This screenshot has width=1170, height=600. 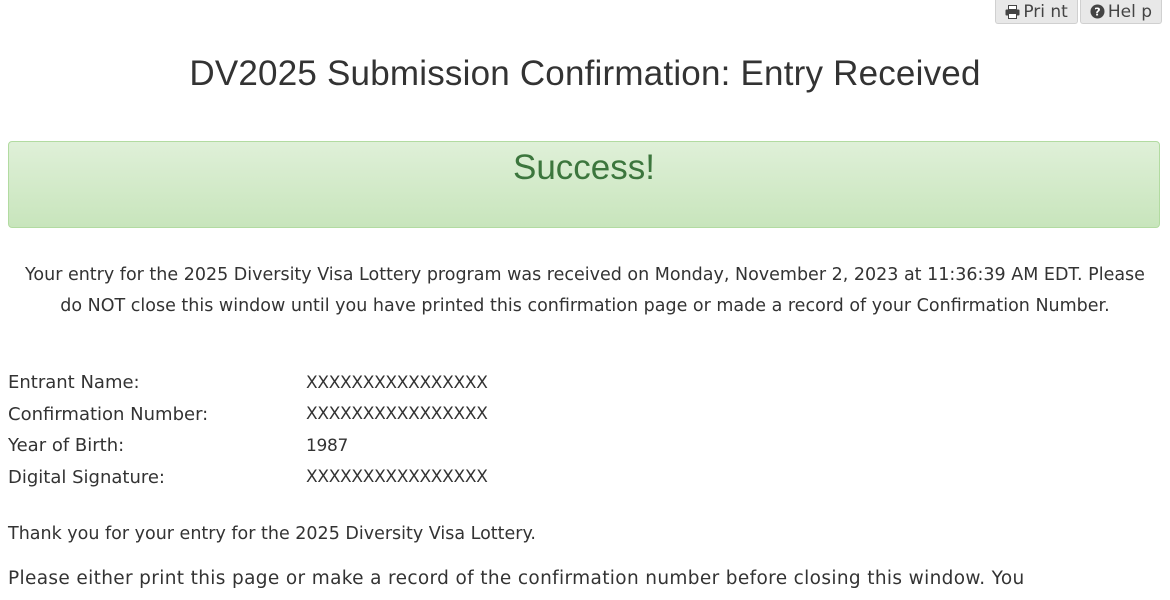 What do you see at coordinates (1129, 11) in the screenshot?
I see `help-label: Hel p` at bounding box center [1129, 11].